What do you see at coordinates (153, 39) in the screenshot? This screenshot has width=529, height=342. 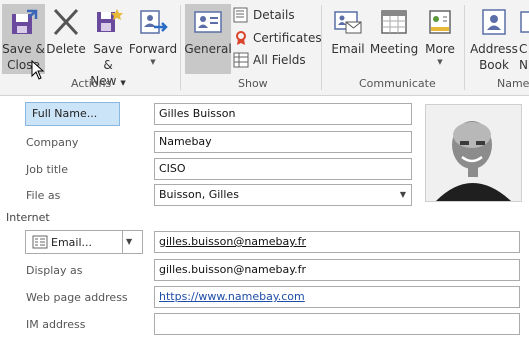 I see `forward-button: Forward ▼` at bounding box center [153, 39].